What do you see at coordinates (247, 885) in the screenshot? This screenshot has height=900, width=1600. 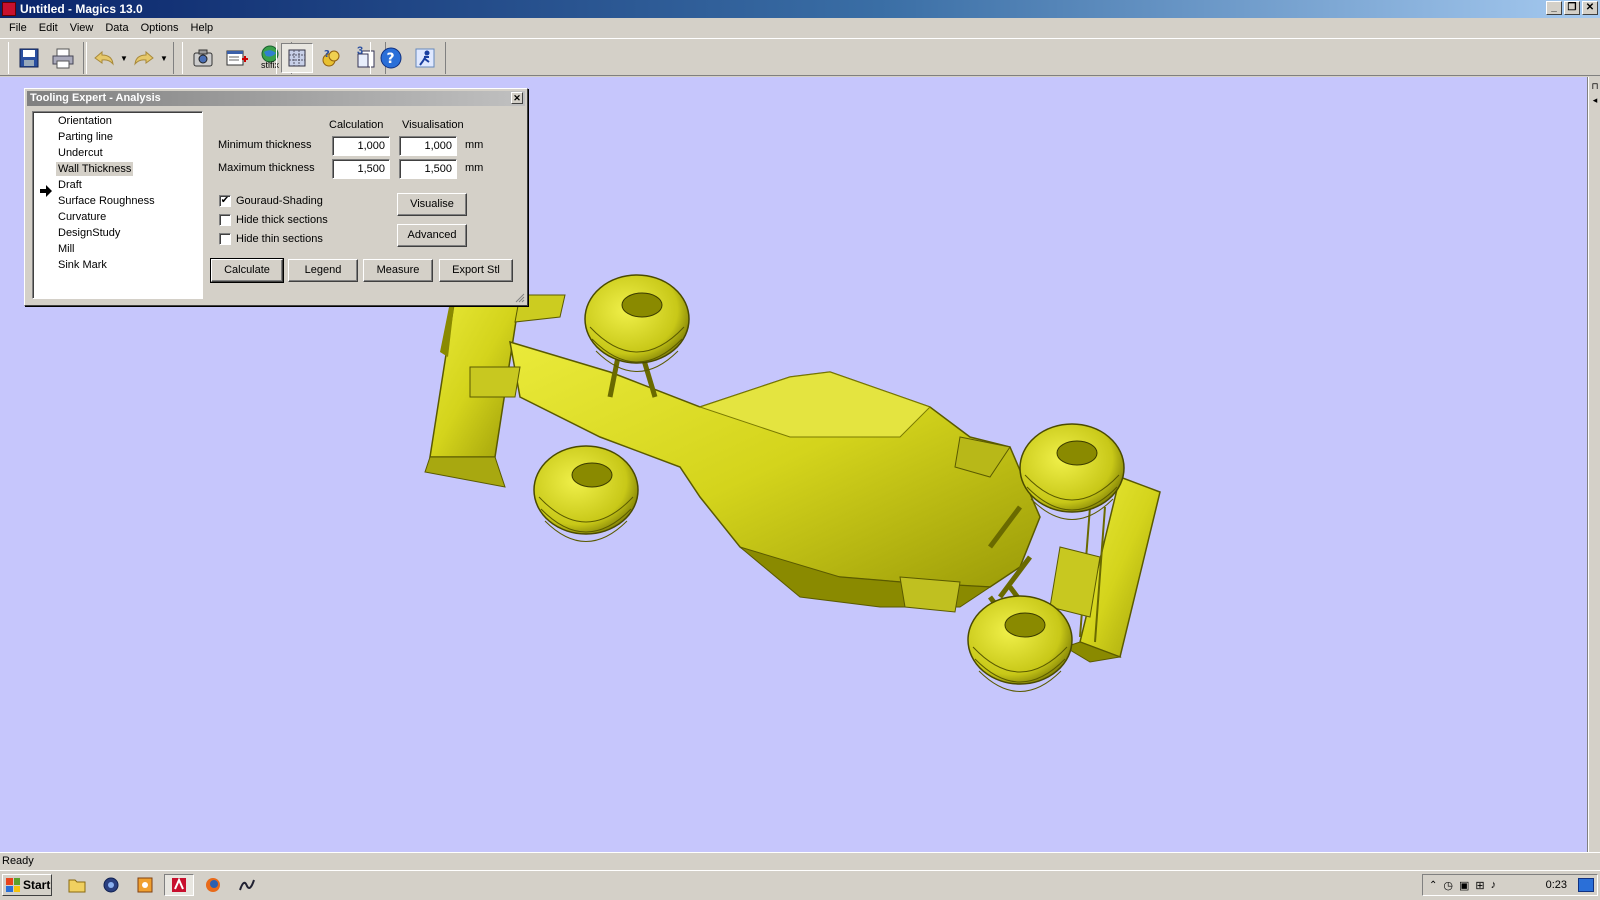 I see `quicklaunch-app6` at bounding box center [247, 885].